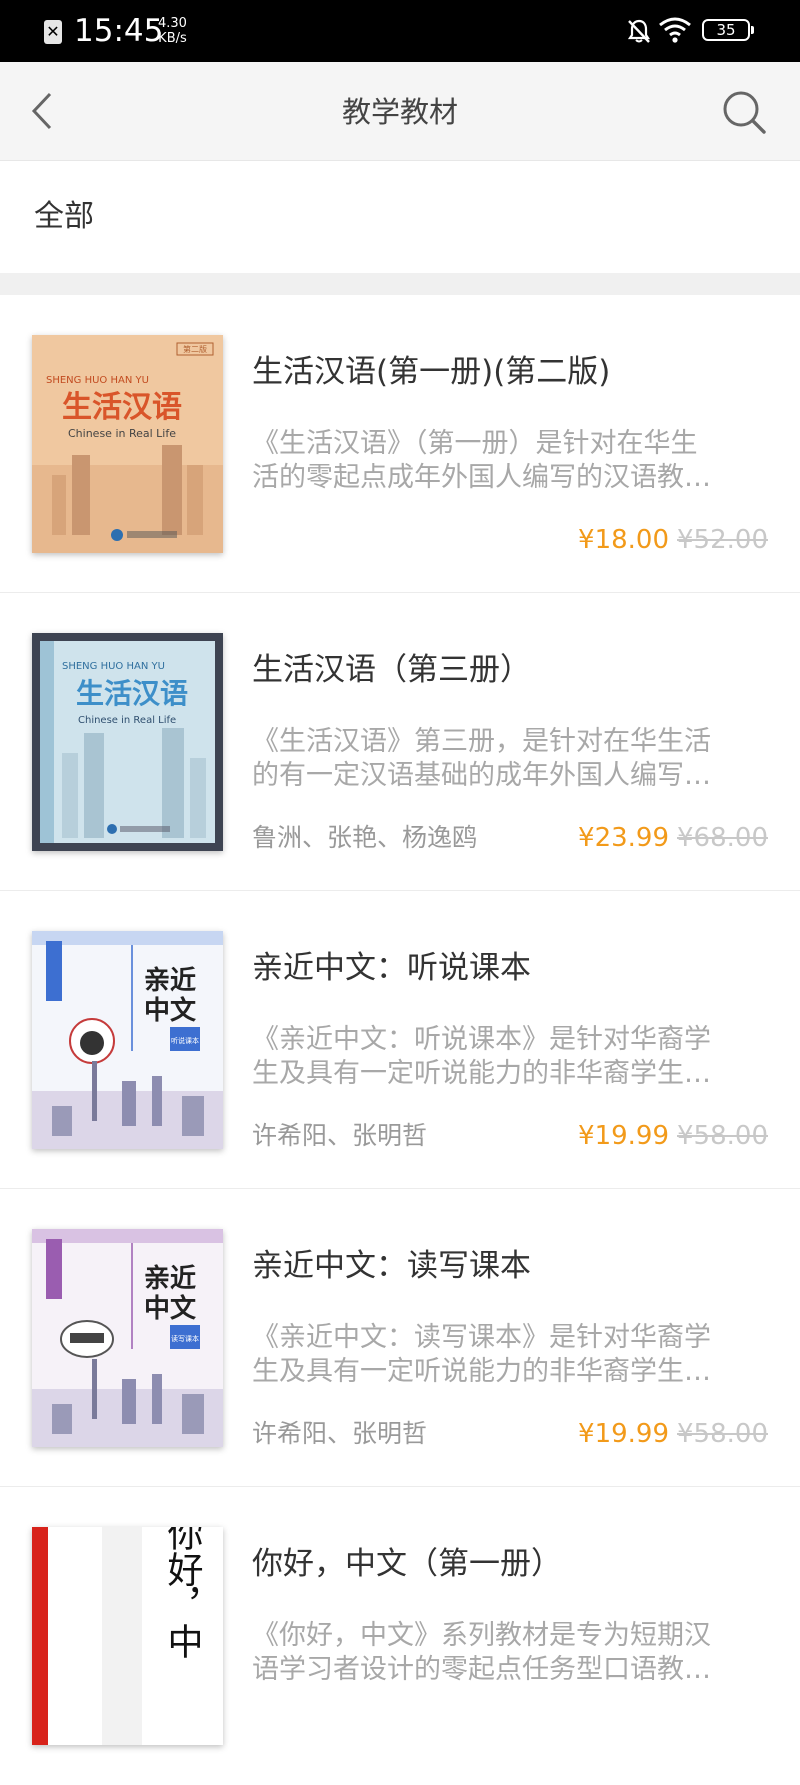 Image resolution: width=800 pixels, height=1785 pixels. I want to click on category-all: 全部, so click(64, 217).